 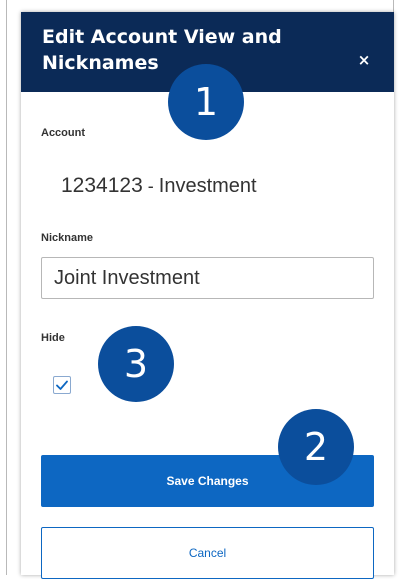 I want to click on close-icon: ×, so click(x=364, y=60).